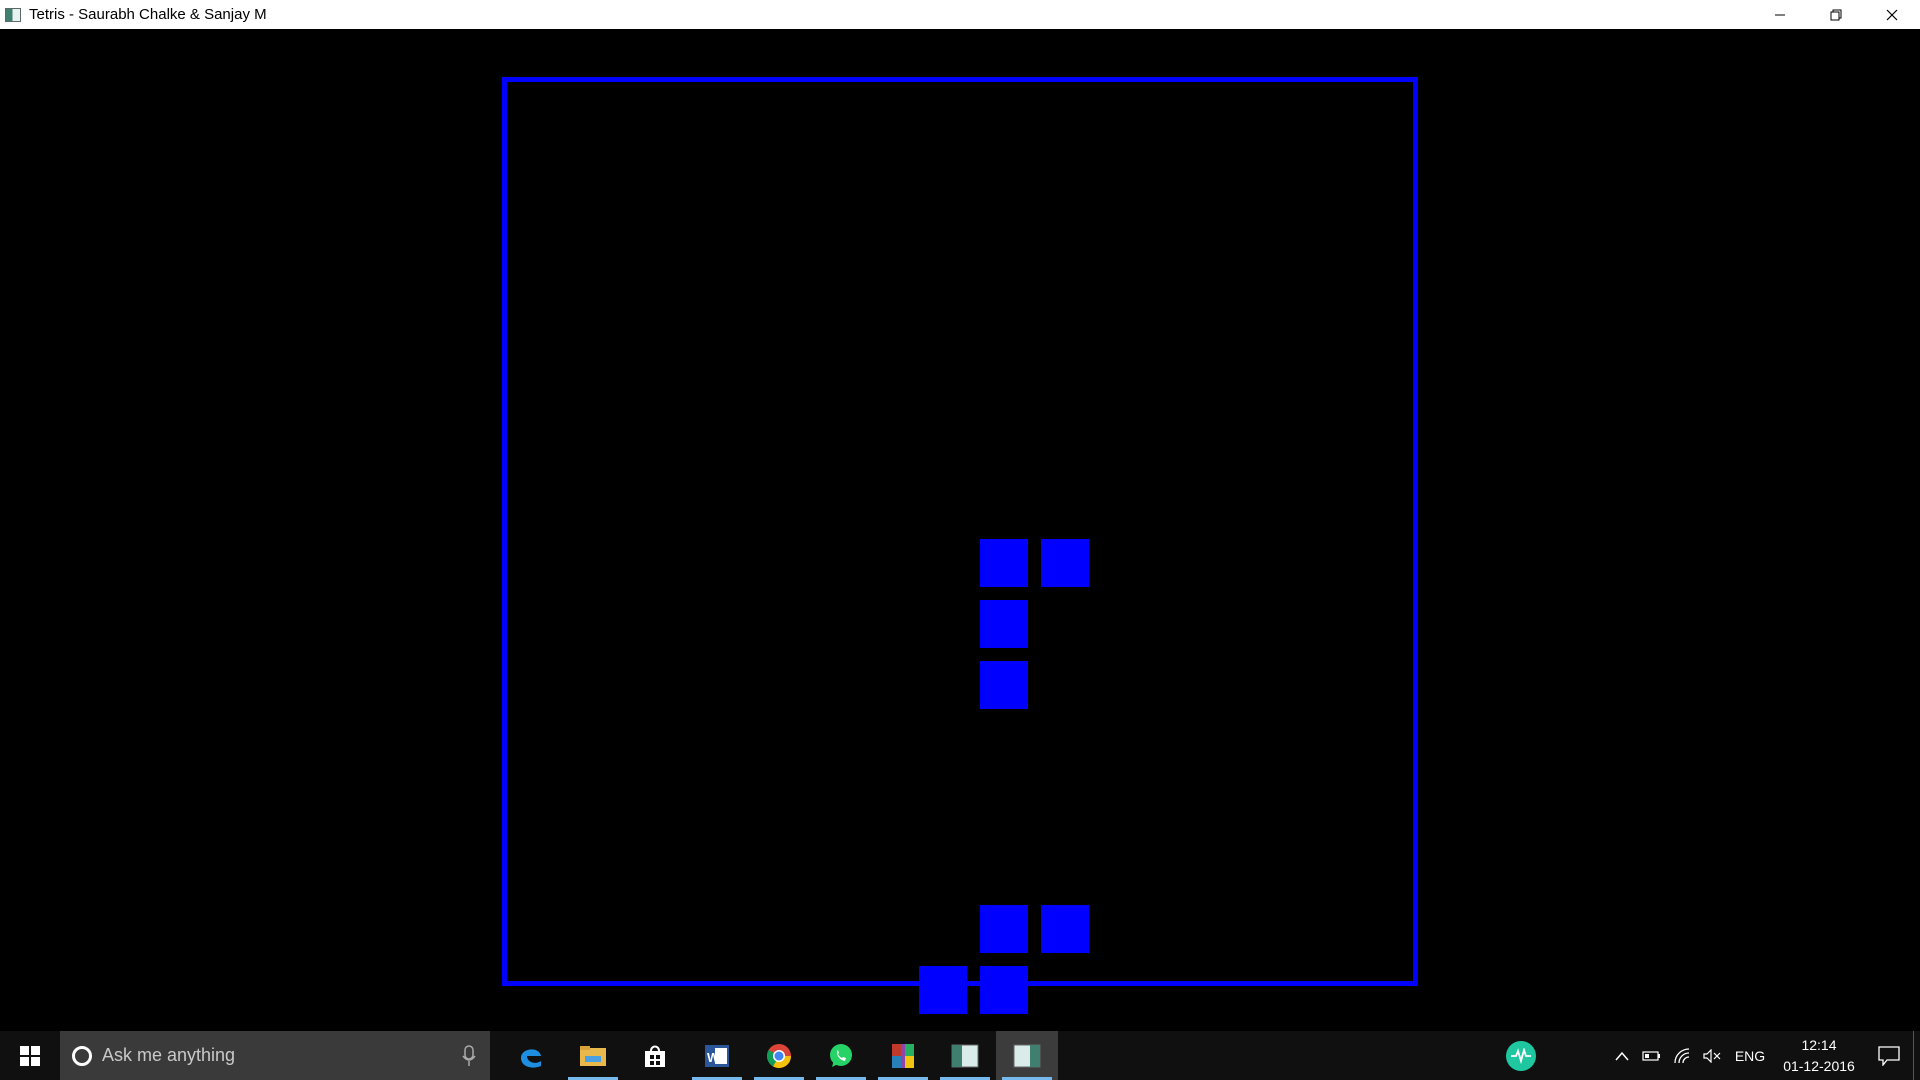 This screenshot has width=1920, height=1080. What do you see at coordinates (1819, 1065) in the screenshot?
I see `clock-date: 01-12-2016` at bounding box center [1819, 1065].